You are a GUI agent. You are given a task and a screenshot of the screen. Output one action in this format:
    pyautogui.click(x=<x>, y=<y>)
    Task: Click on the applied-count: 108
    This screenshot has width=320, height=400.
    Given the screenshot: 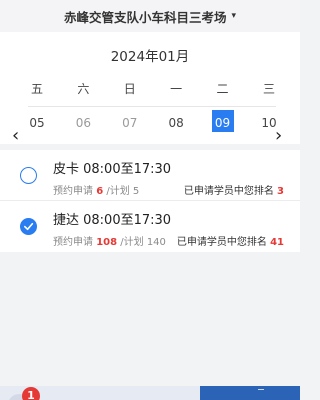 What is the action you would take?
    pyautogui.click(x=107, y=242)
    